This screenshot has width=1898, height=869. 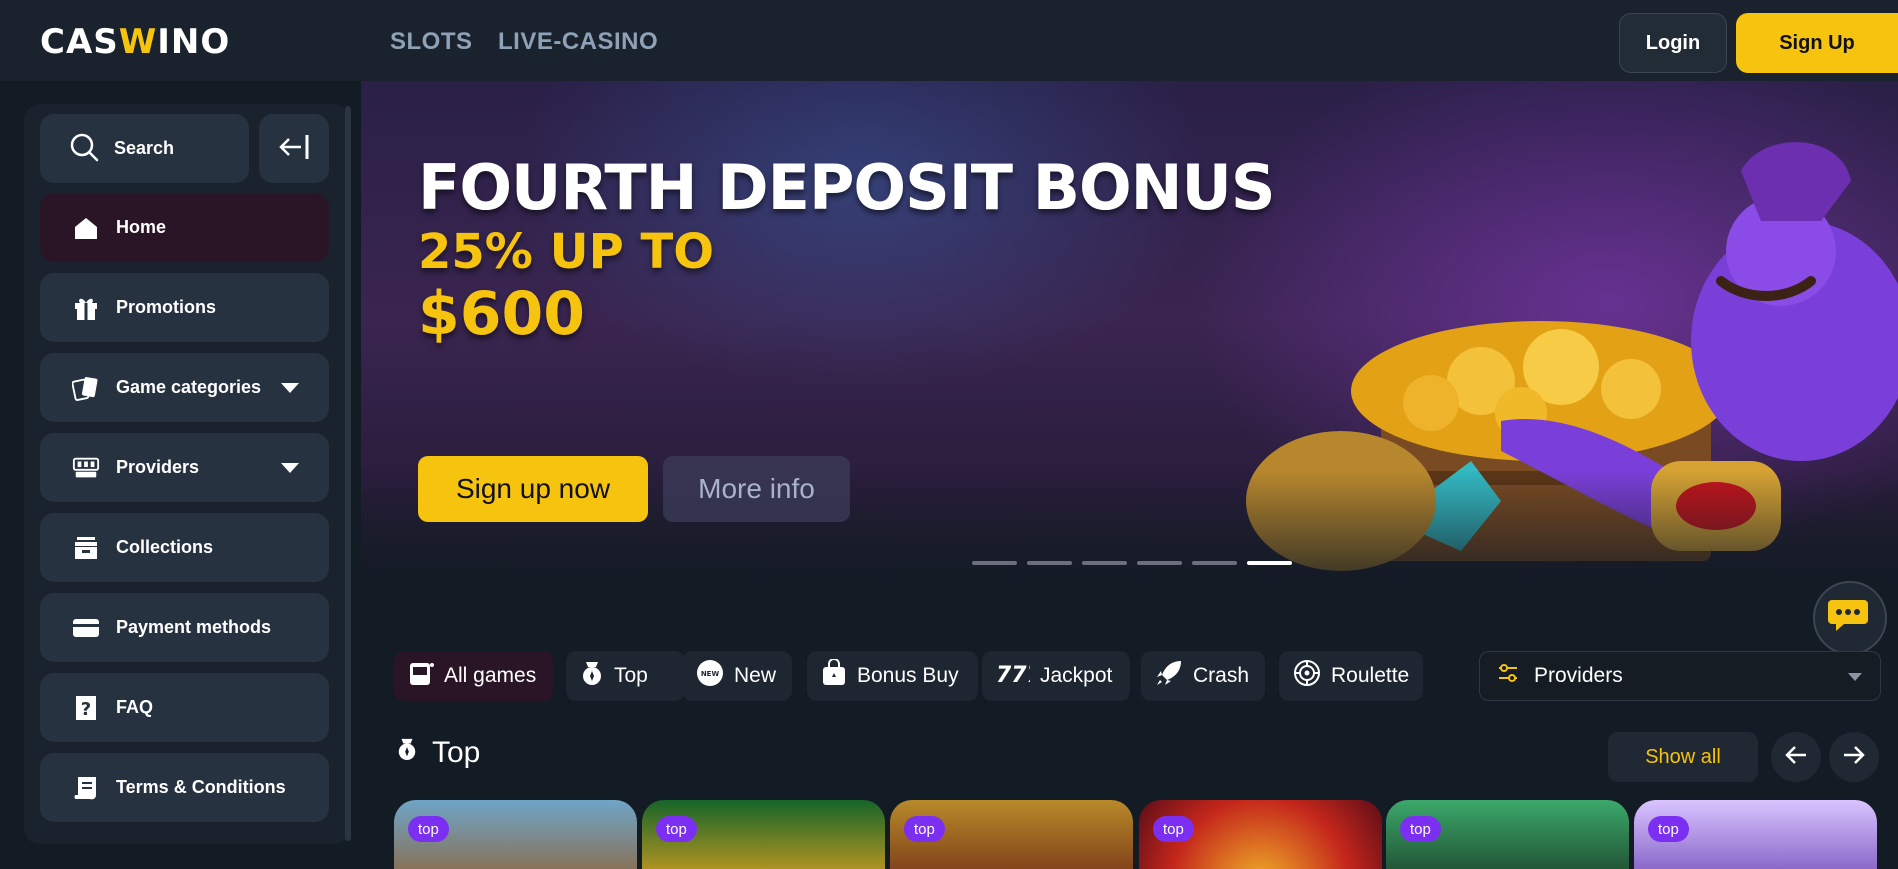 I want to click on top-header: CASWINO SLOTS LIVE-CASINO Login Sign Up, so click(x=949, y=40).